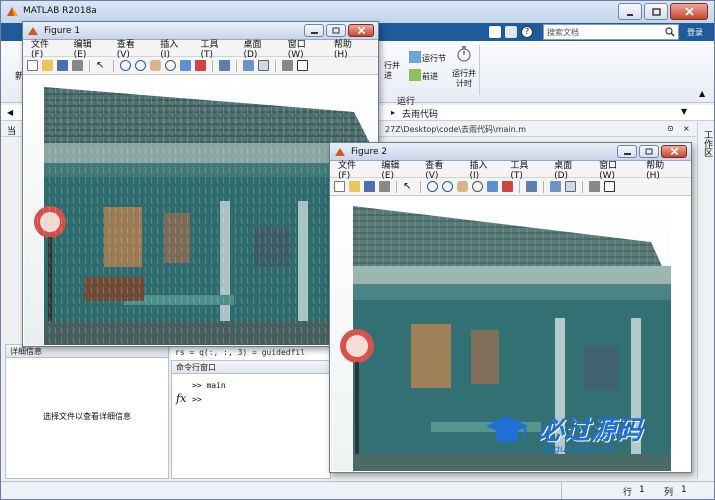 The width and height of the screenshot is (715, 500). What do you see at coordinates (590, 431) in the screenshot?
I see `watermark-text: 必过源码` at bounding box center [590, 431].